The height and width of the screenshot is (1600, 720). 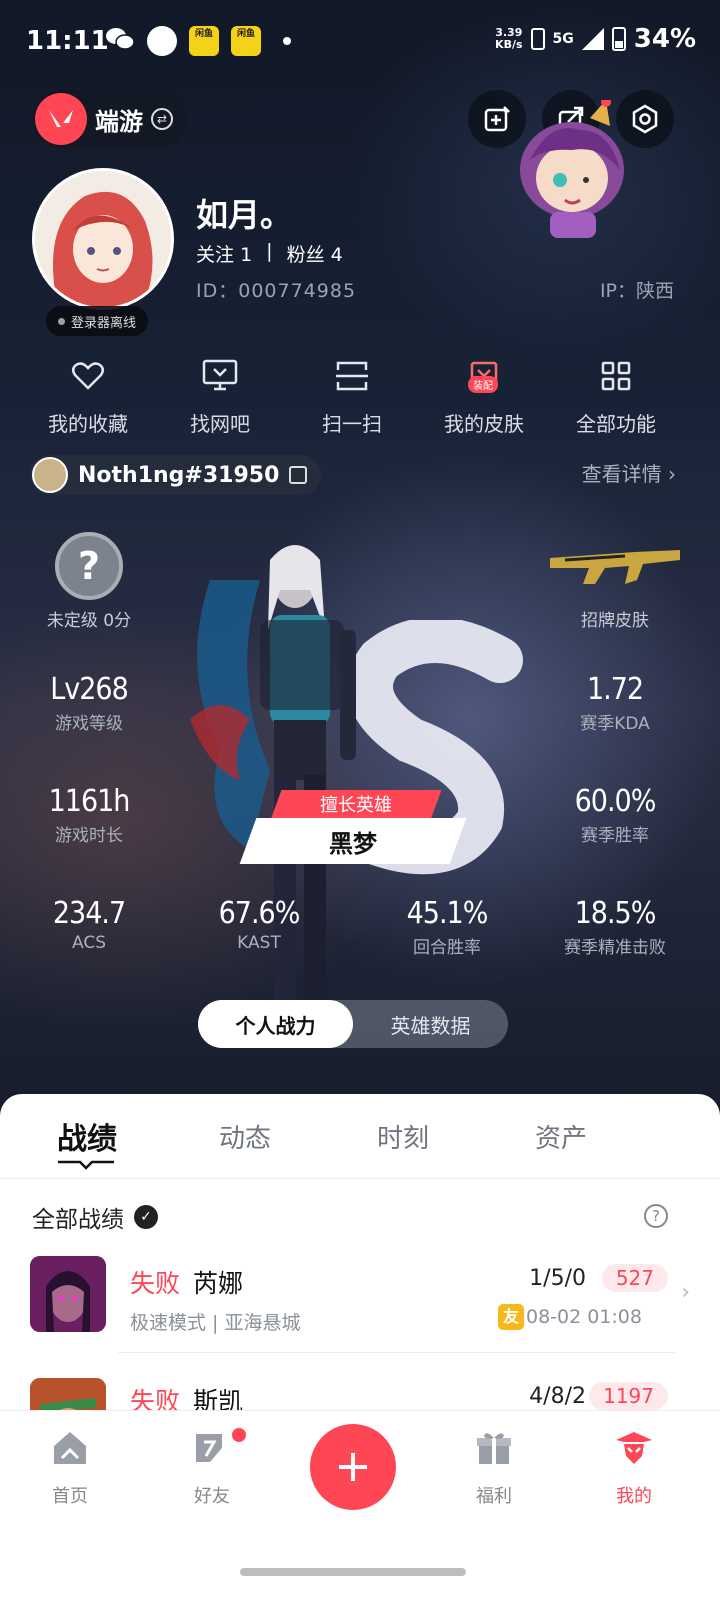 What do you see at coordinates (215, 1323) in the screenshot?
I see `match-mode-map: 极速模式 | 亚海悬城` at bounding box center [215, 1323].